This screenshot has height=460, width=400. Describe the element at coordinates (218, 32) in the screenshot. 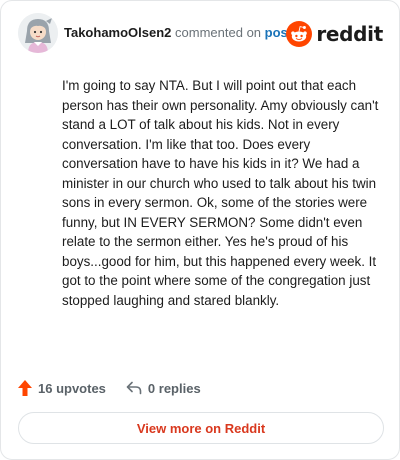

I see `action-text: commented on` at that location.